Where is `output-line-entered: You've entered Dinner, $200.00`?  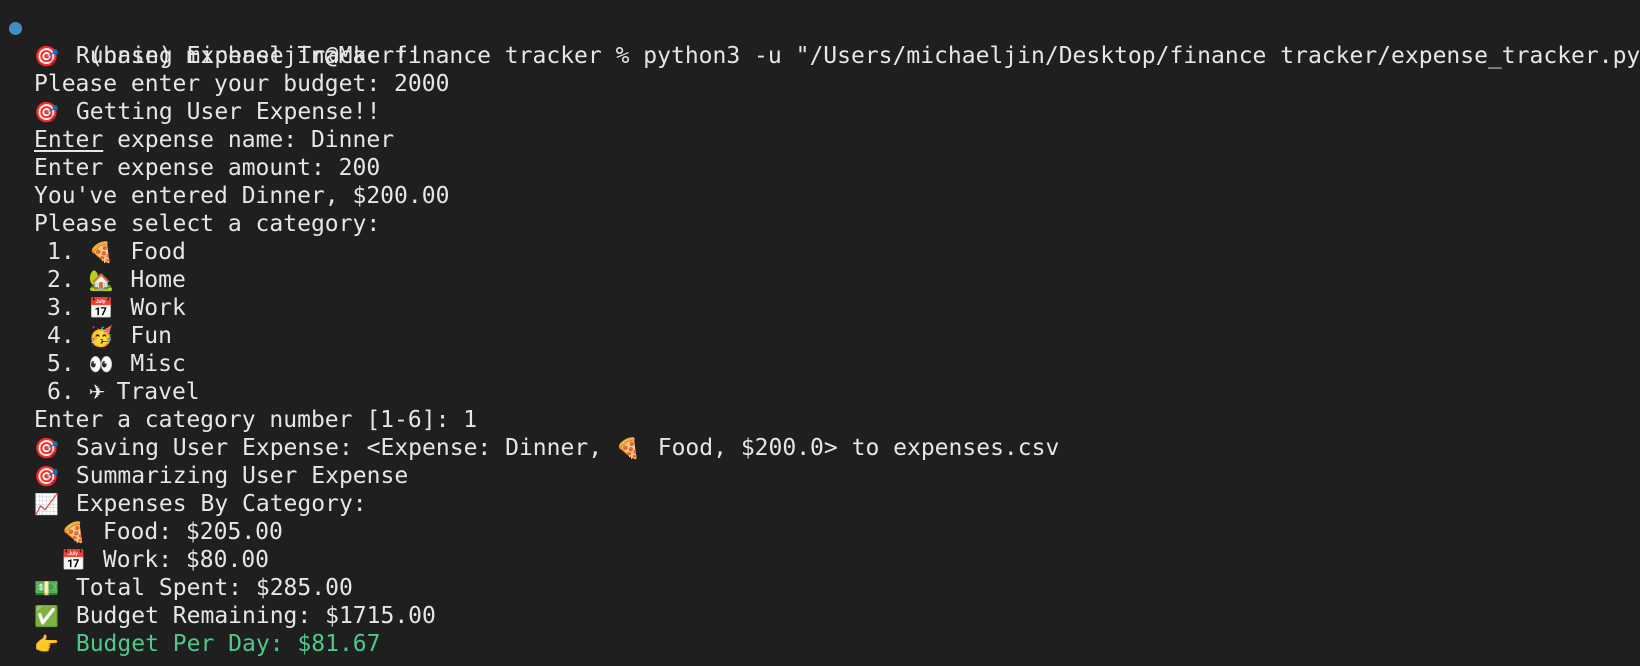
output-line-entered: You've entered Dinner, $200.00 is located at coordinates (242, 196).